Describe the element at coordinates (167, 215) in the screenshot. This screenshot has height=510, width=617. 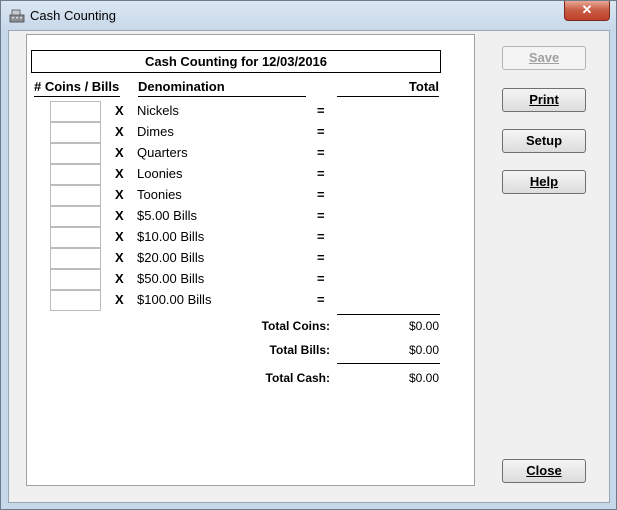
I see `denomination-label: $5.00 Bills` at that location.